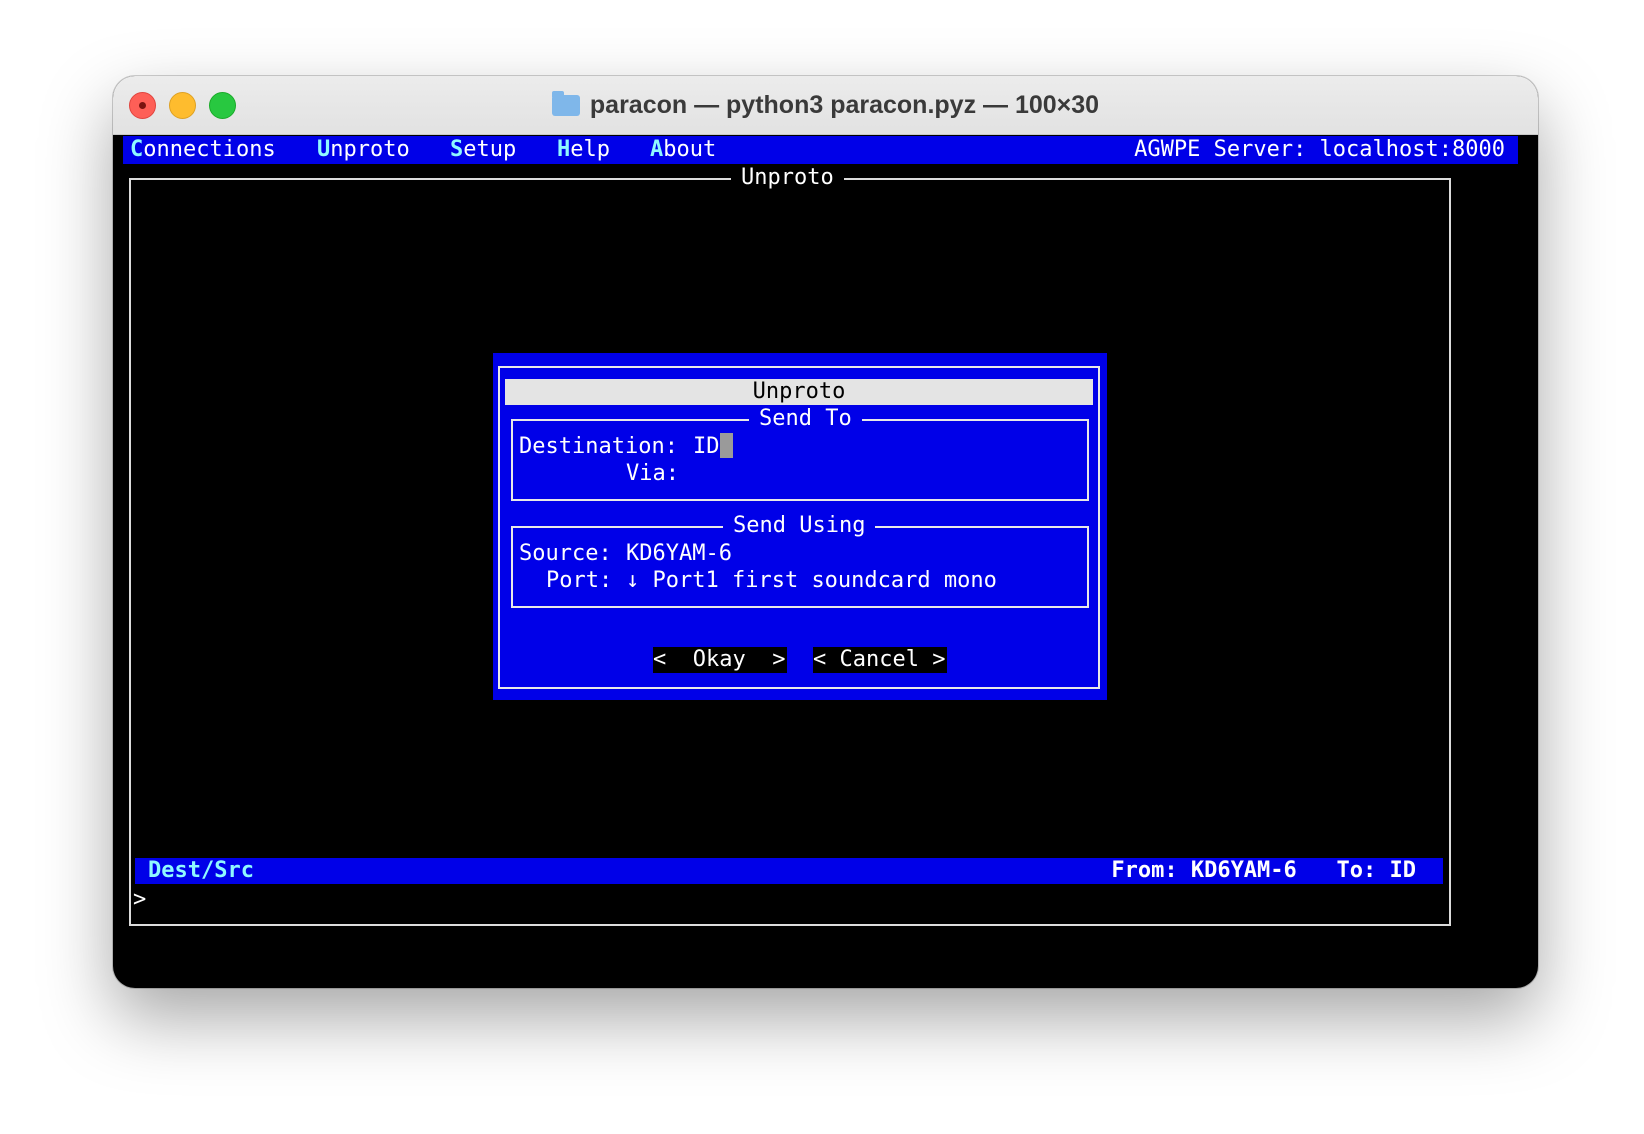 The image size is (1644, 1134). What do you see at coordinates (706, 446) in the screenshot?
I see `destination-value: ID` at bounding box center [706, 446].